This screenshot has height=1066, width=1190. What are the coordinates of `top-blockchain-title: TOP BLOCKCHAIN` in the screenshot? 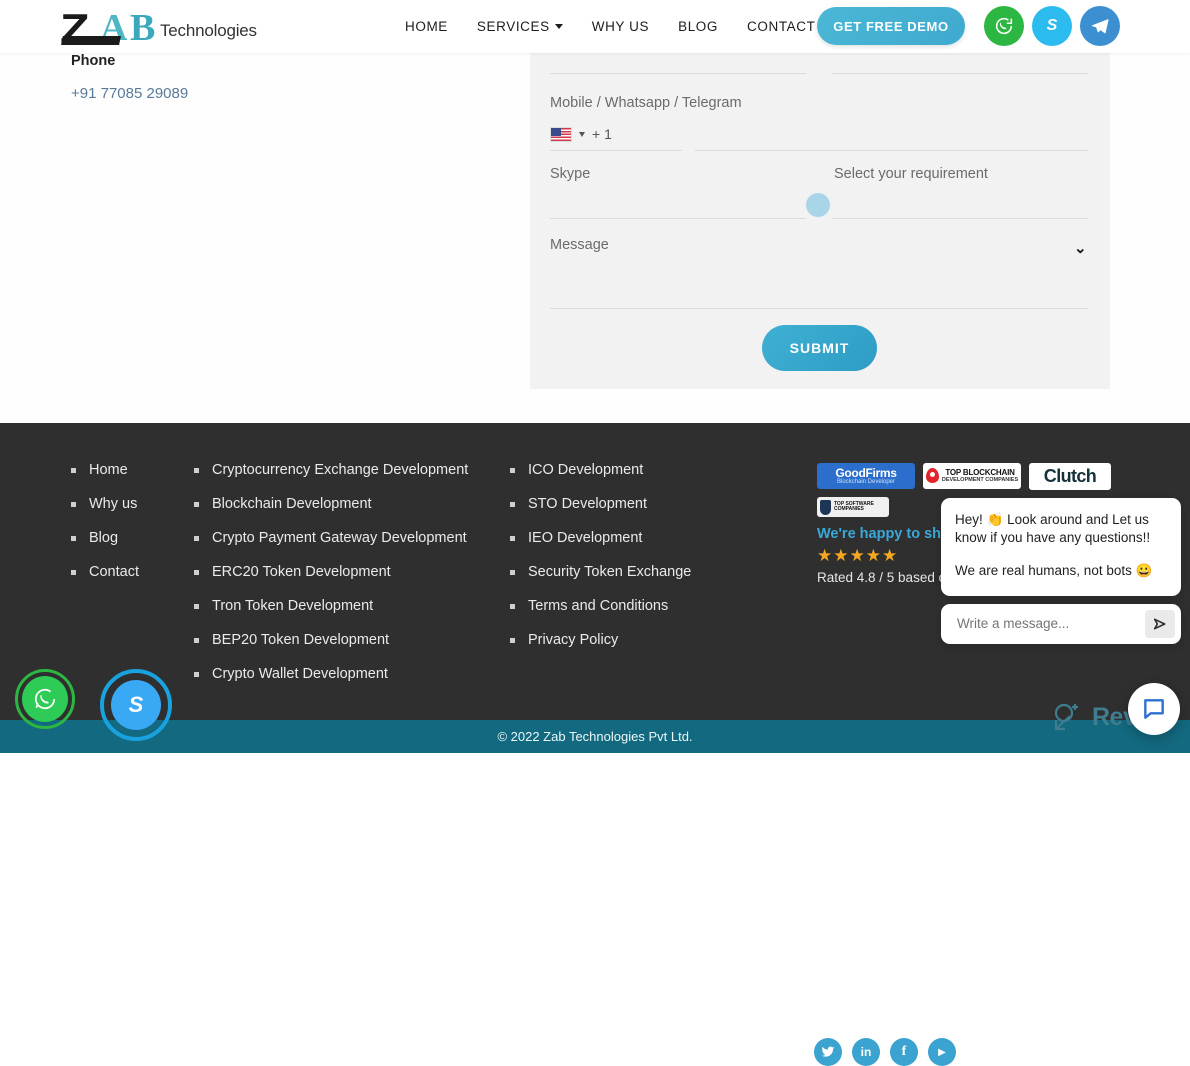 It's located at (980, 472).